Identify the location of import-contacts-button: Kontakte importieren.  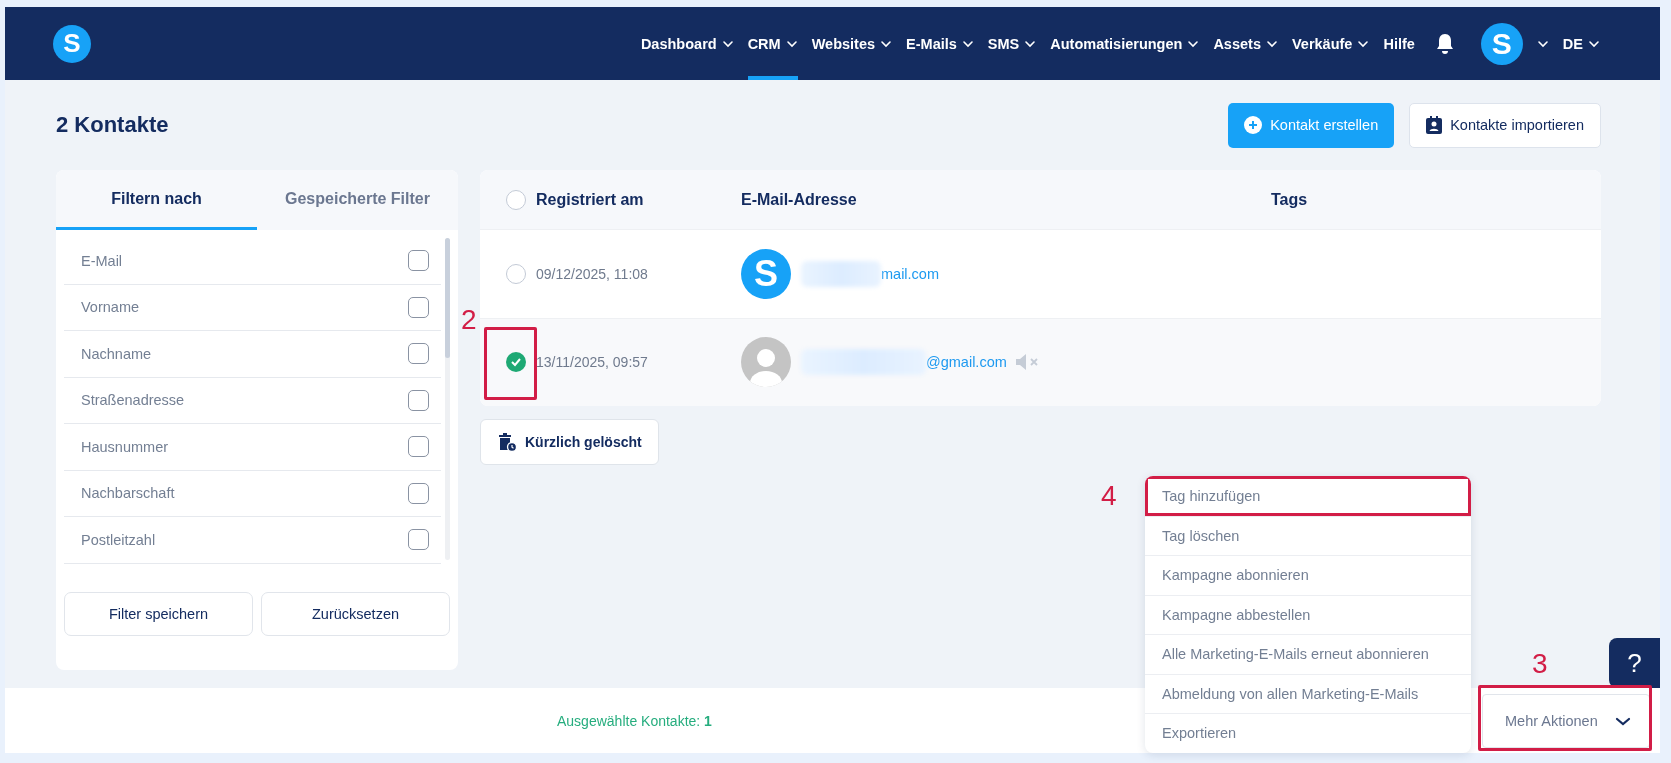
(1505, 125).